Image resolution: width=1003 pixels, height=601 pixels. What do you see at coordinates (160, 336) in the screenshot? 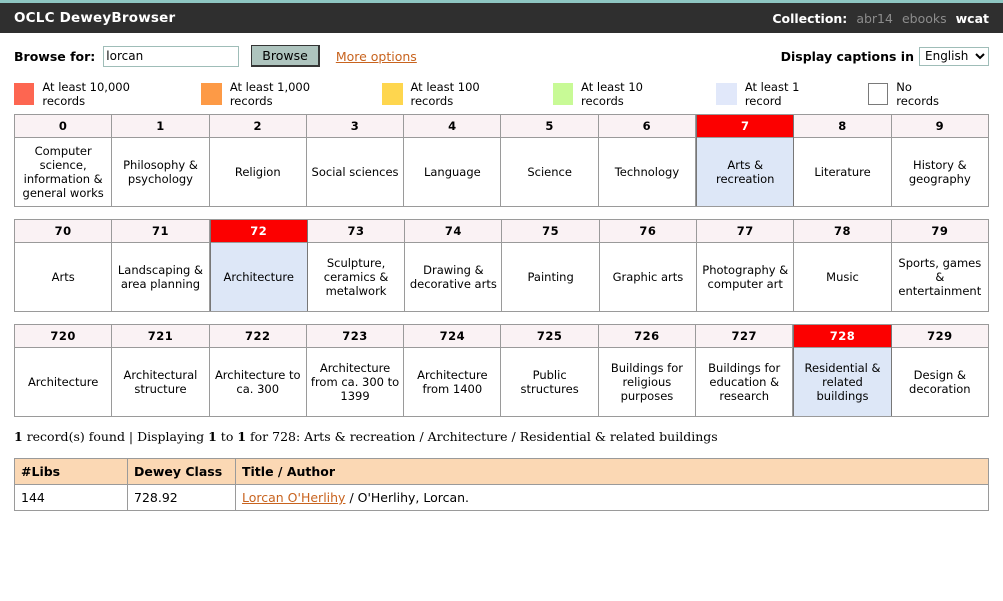
I see `dewey-cell-number: 721` at bounding box center [160, 336].